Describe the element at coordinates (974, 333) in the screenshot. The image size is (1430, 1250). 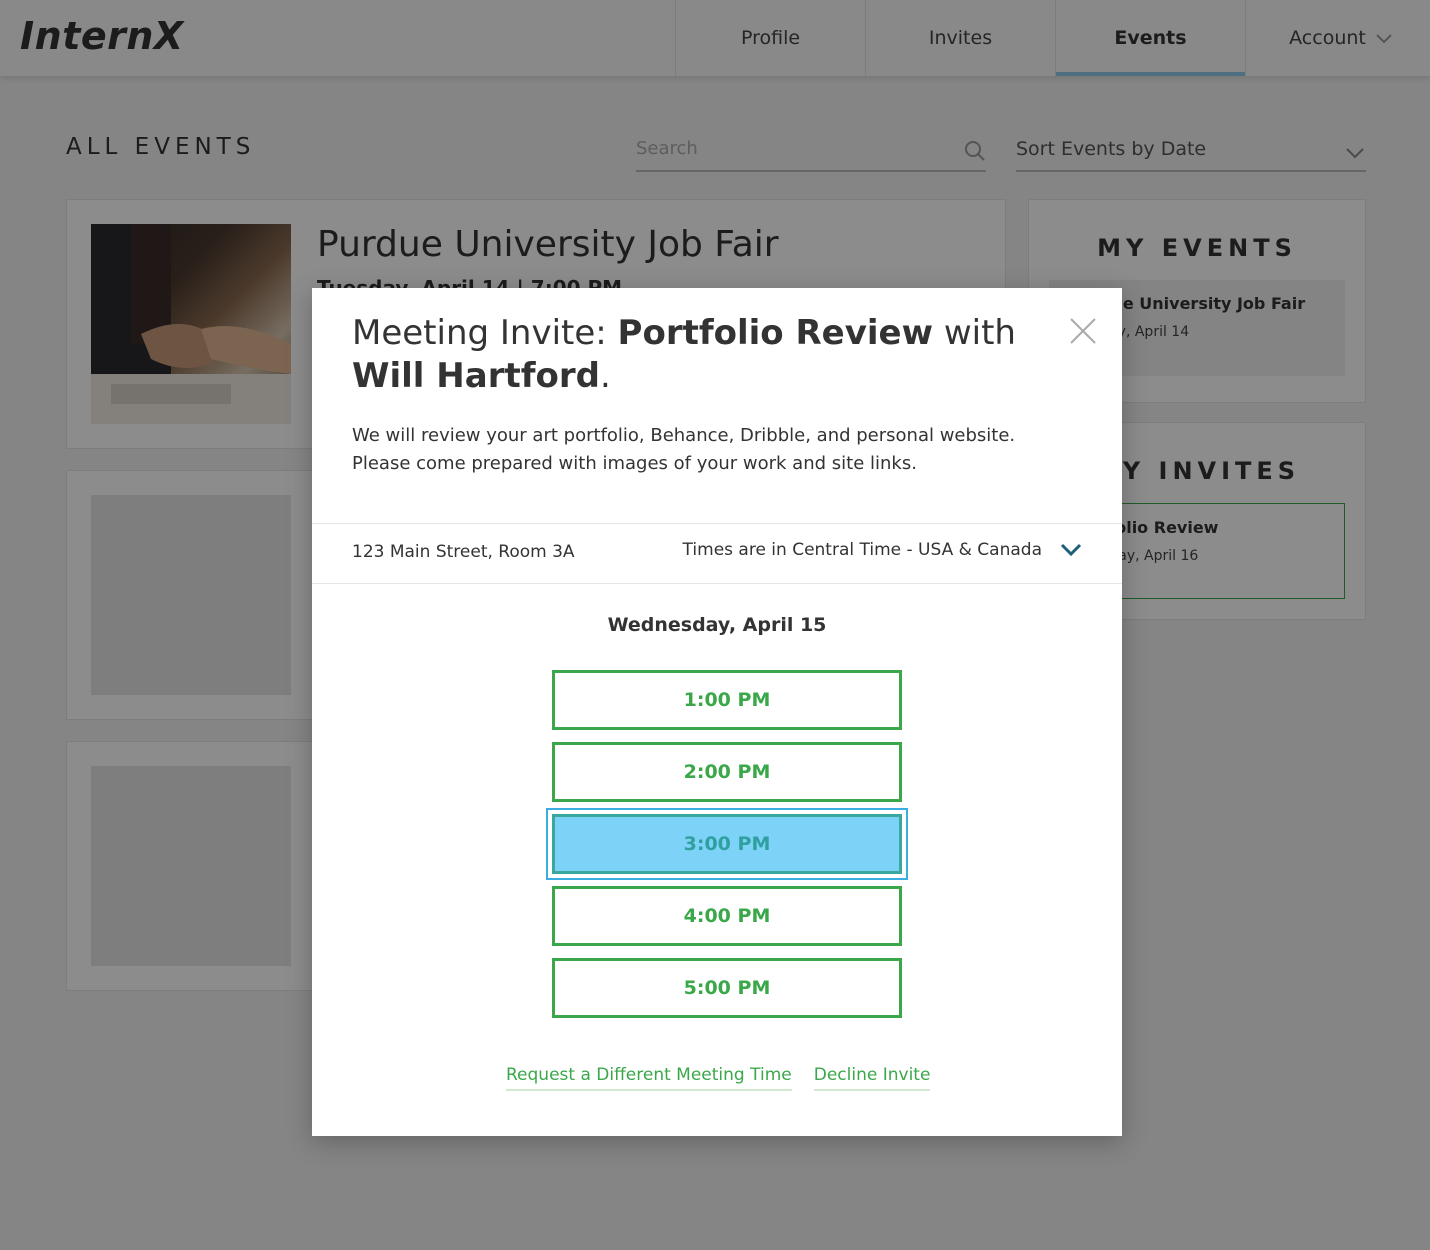
I see `modal-title-middle: with` at that location.